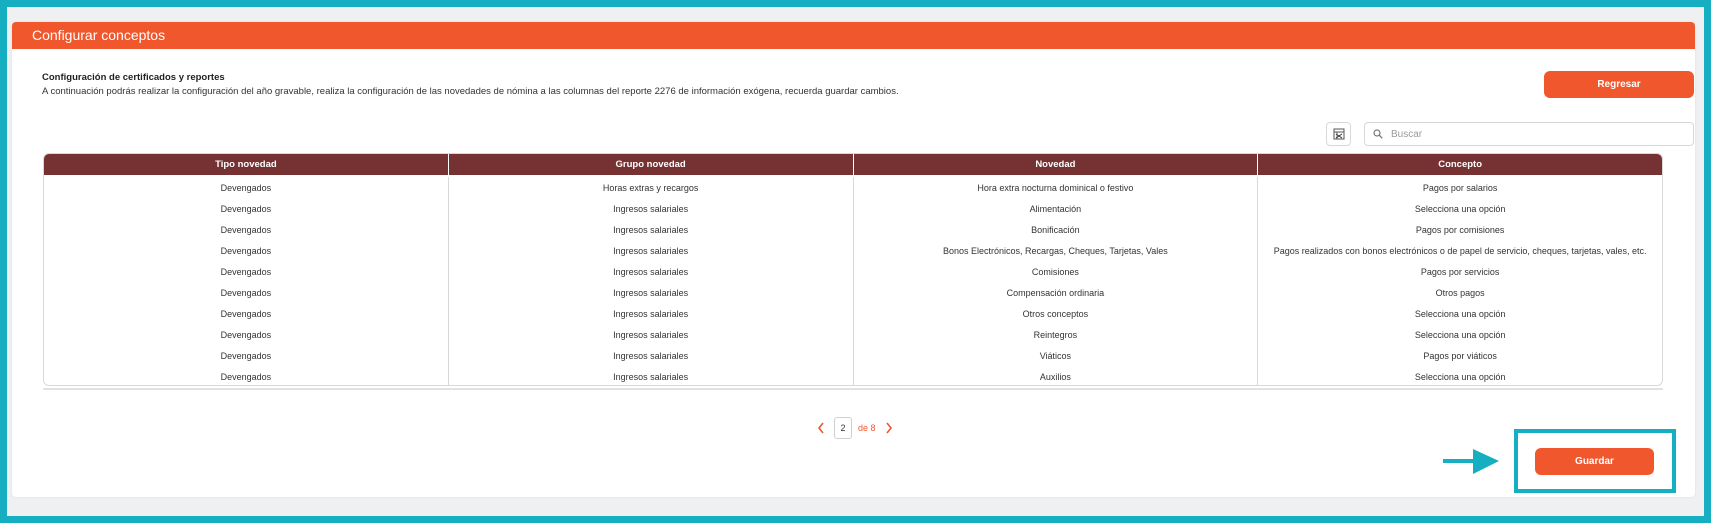 This screenshot has height=523, width=1711. I want to click on current-page-input: 2, so click(843, 428).